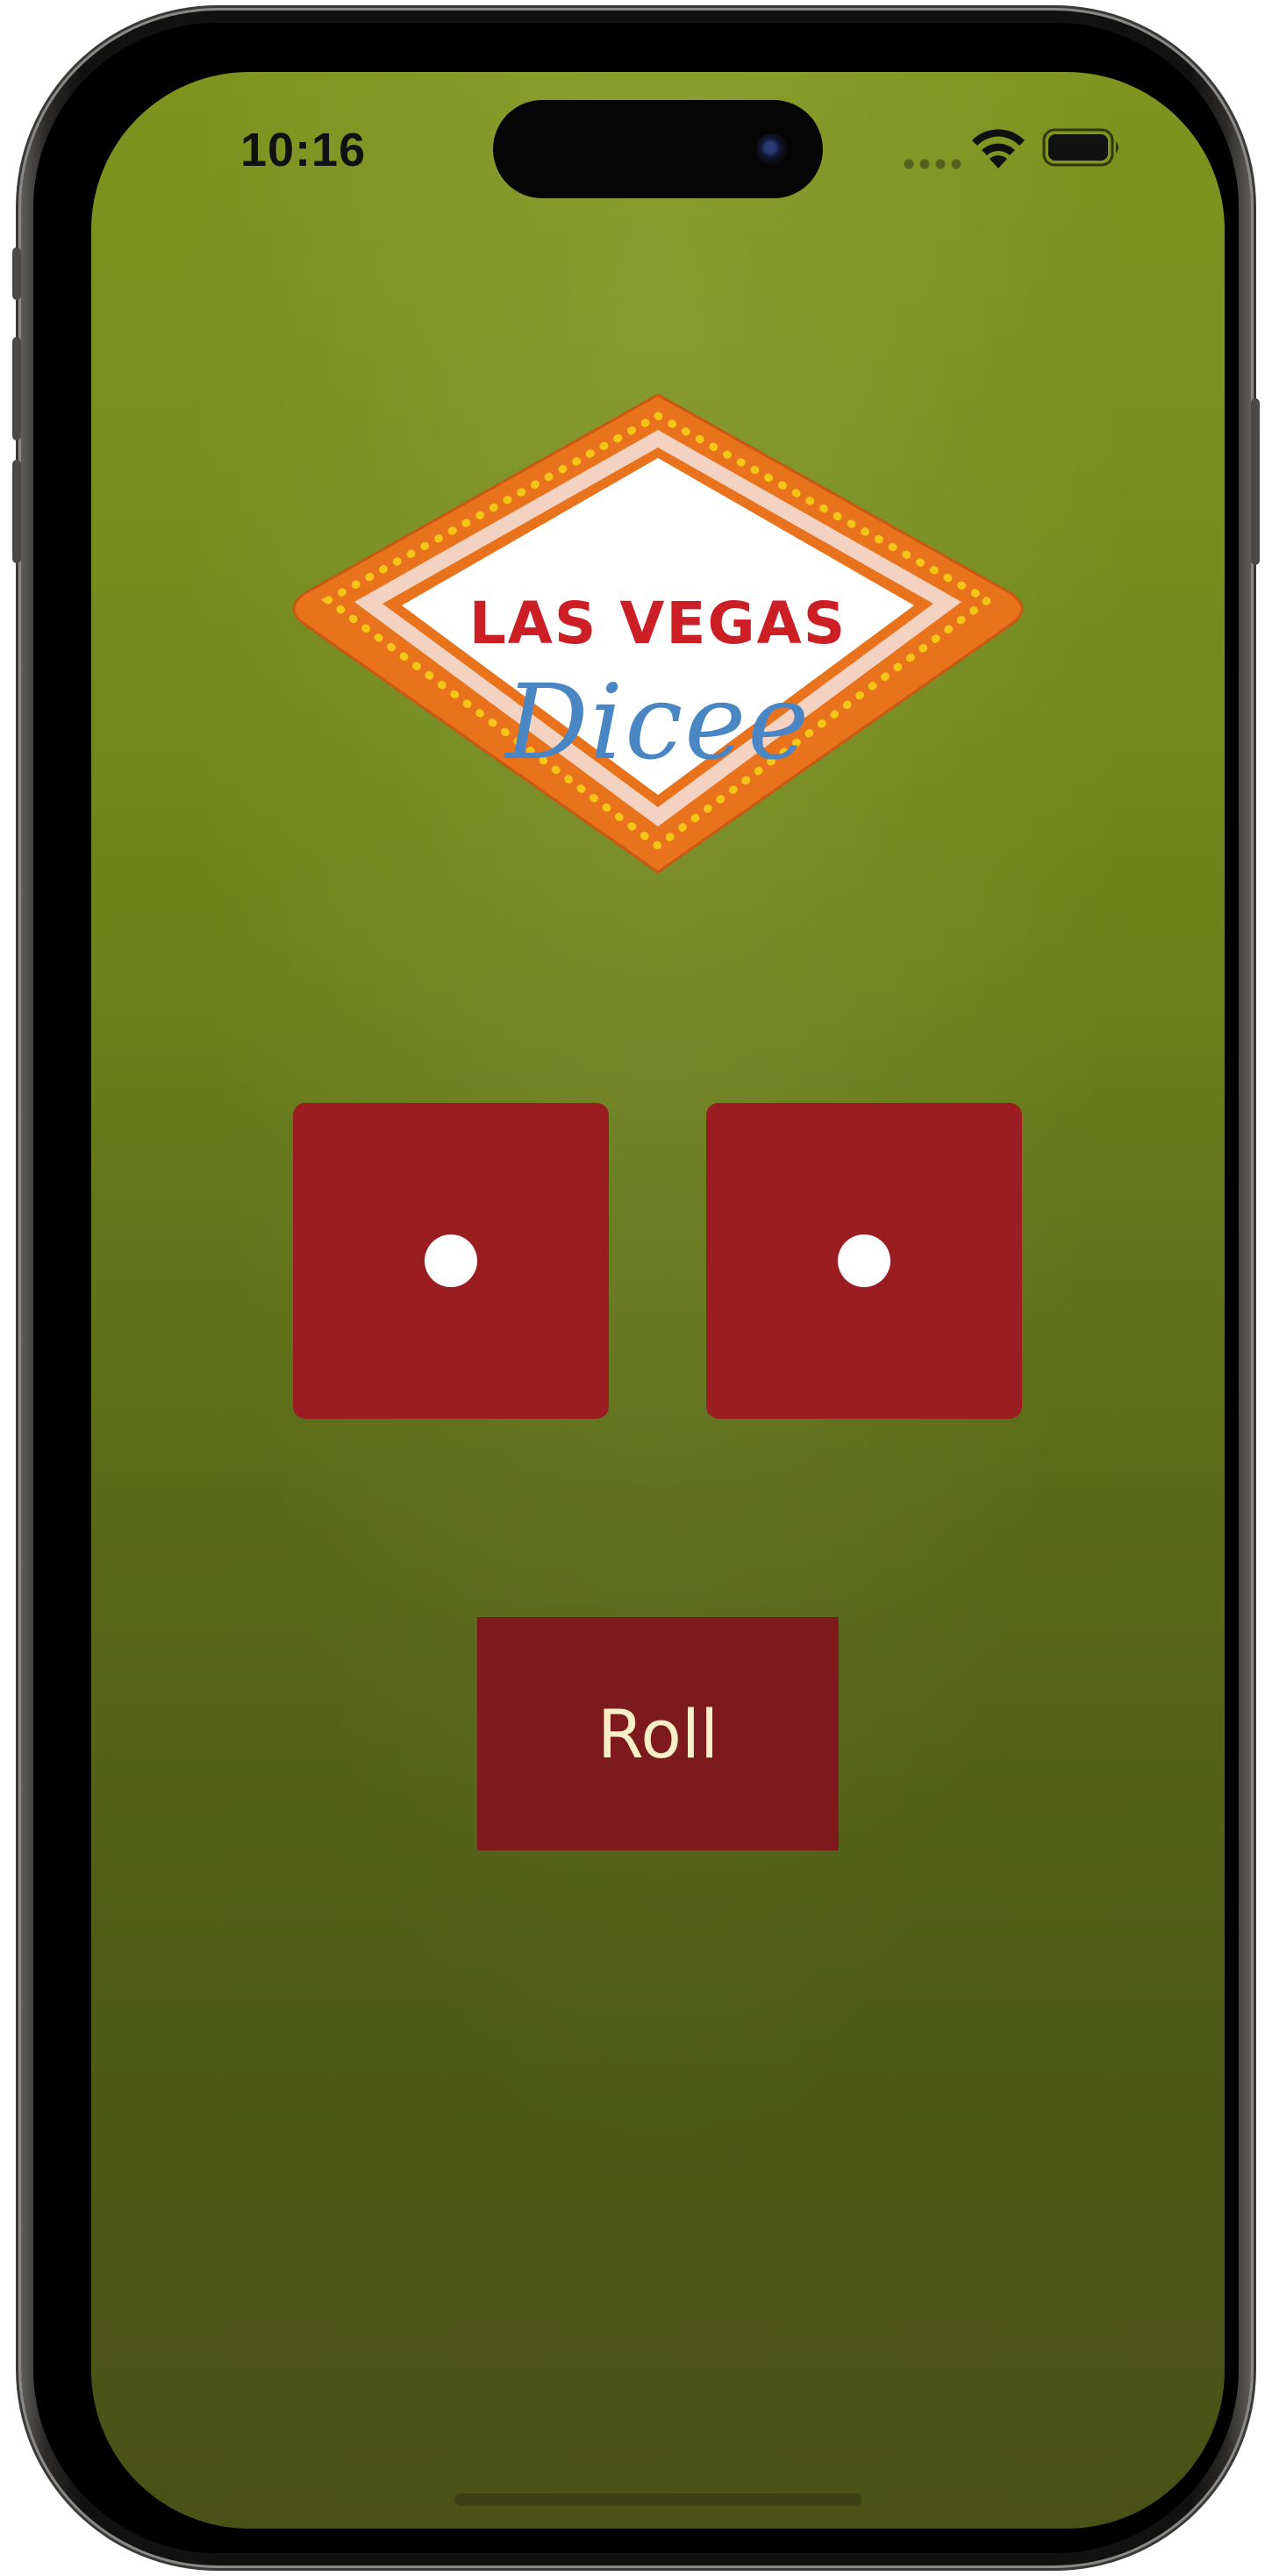  I want to click on signal-dots-icon, so click(932, 164).